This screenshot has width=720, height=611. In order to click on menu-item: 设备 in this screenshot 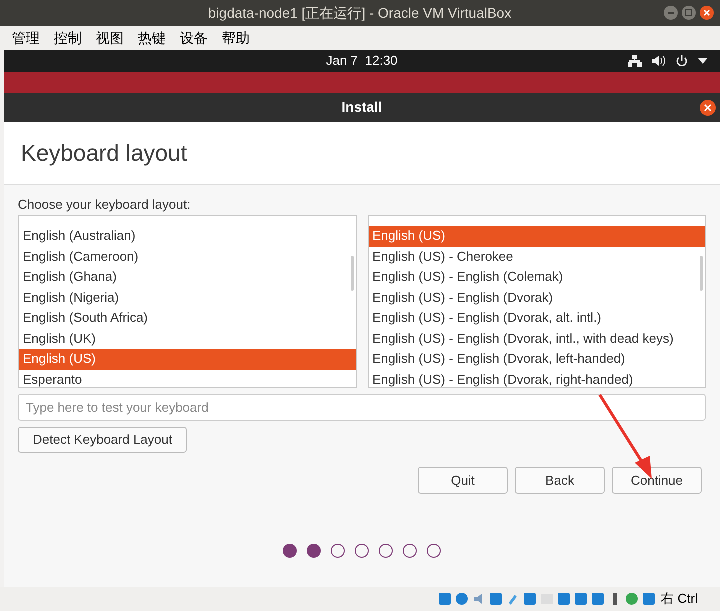, I will do `click(194, 38)`.